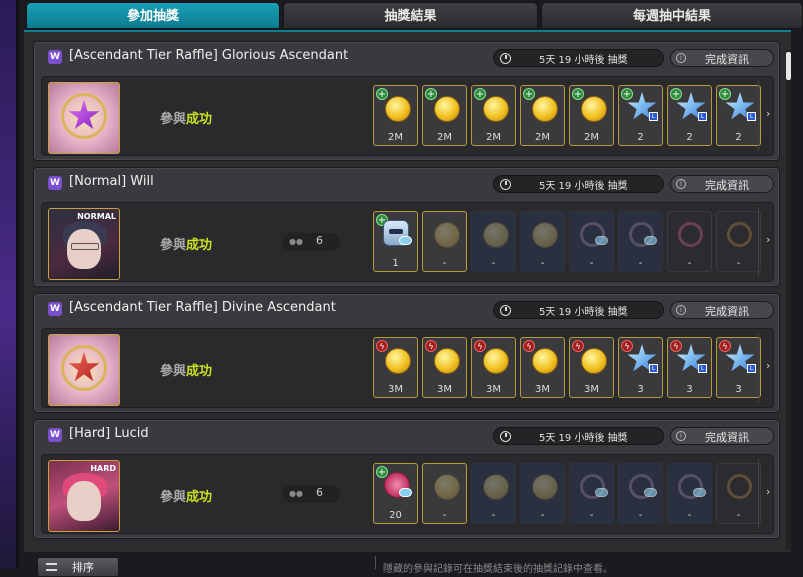 This screenshot has width=803, height=577. I want to click on raffle-body: NORMAL 參與成功 ●● 6 +1 - - - - - - - ›, so click(407, 242).